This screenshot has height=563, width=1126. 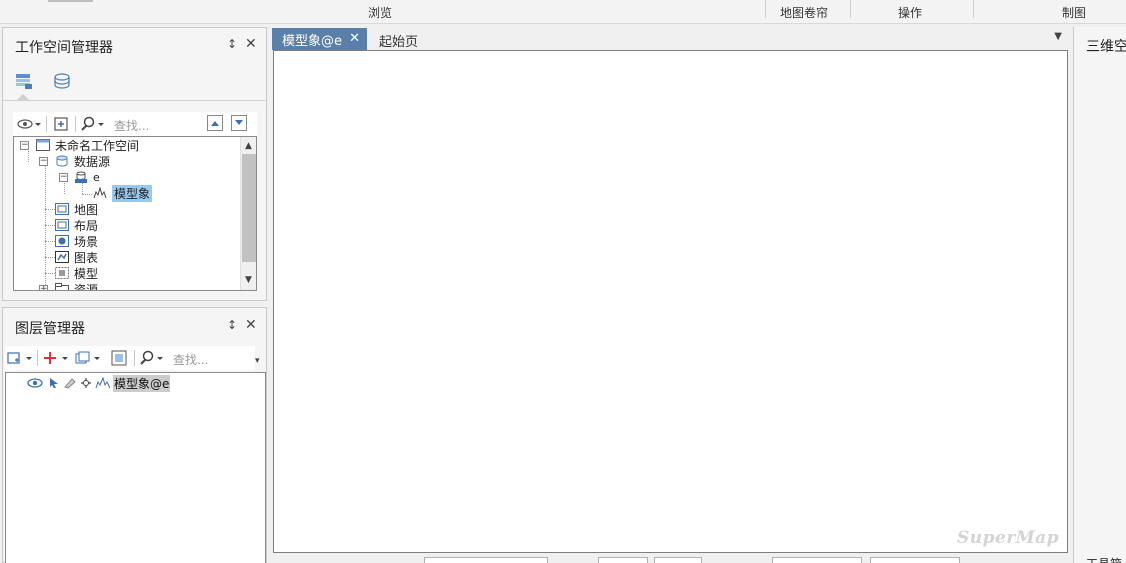 I want to click on tree-expand-toggle: +, so click(x=43, y=287).